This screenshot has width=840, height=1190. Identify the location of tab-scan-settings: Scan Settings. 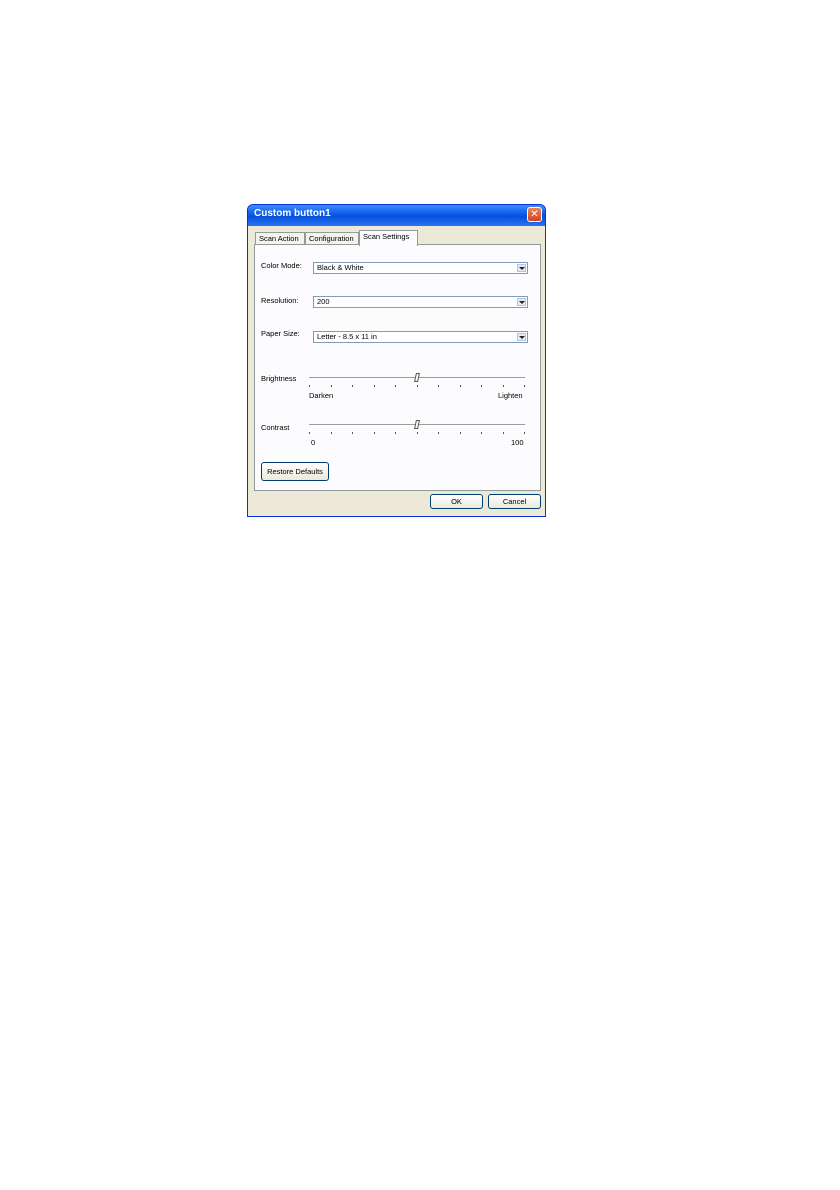
(388, 238).